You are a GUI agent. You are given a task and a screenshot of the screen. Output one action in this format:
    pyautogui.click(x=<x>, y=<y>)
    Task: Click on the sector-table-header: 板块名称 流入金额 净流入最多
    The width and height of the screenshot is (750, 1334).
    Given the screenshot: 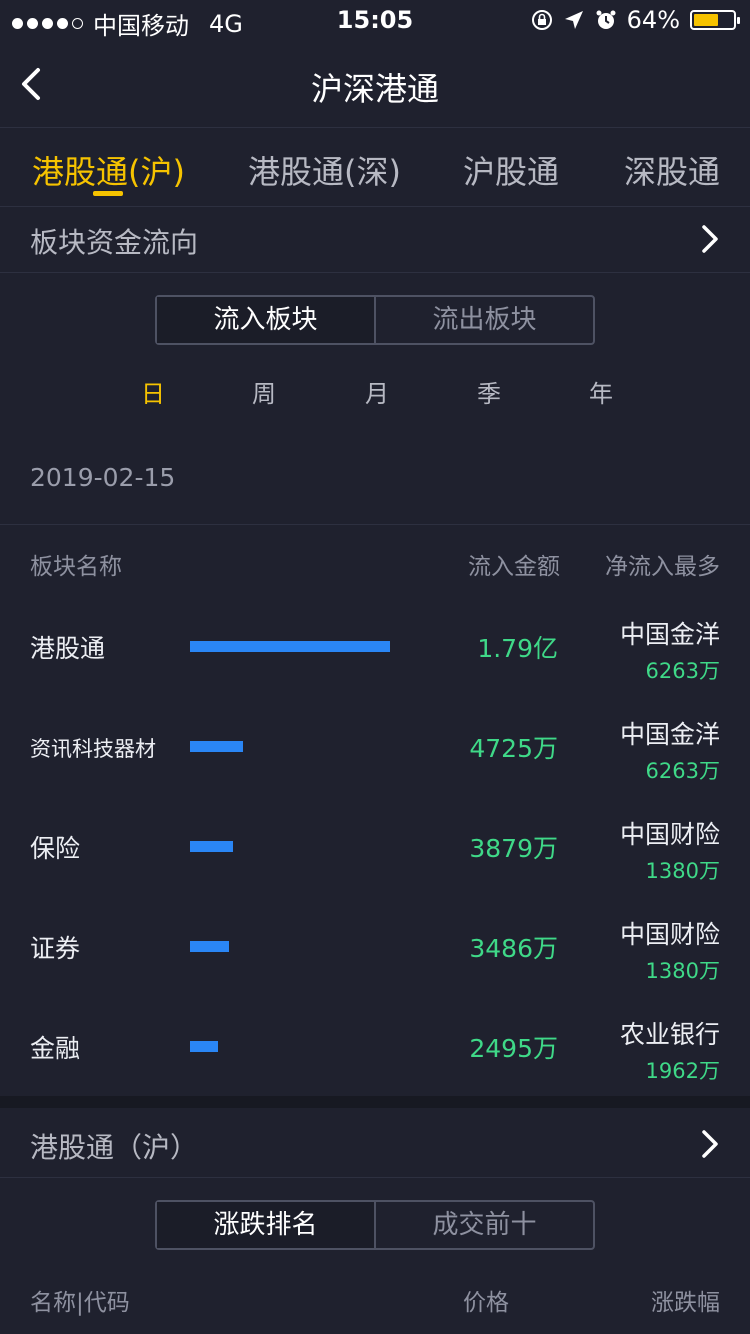 What is the action you would take?
    pyautogui.click(x=375, y=563)
    